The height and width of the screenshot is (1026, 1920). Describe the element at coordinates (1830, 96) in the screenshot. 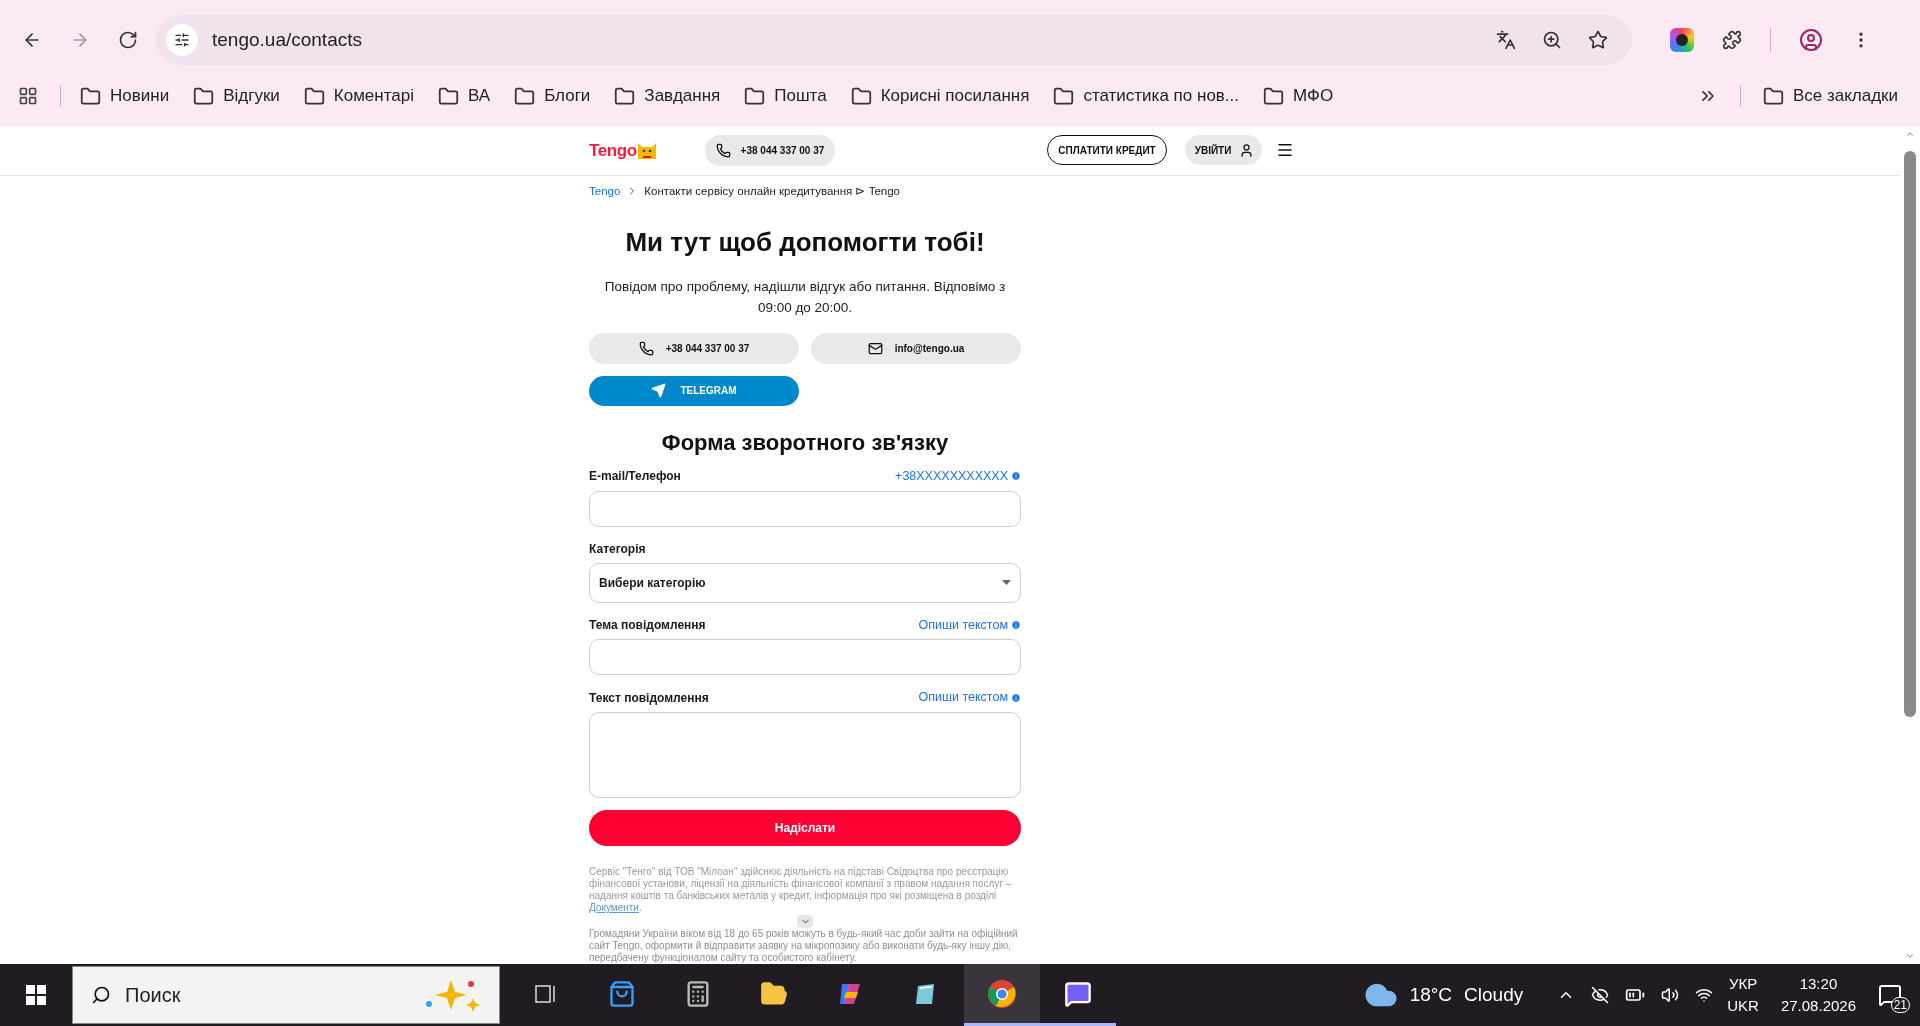

I see `all-bookmarks-folder: Все закладки` at that location.